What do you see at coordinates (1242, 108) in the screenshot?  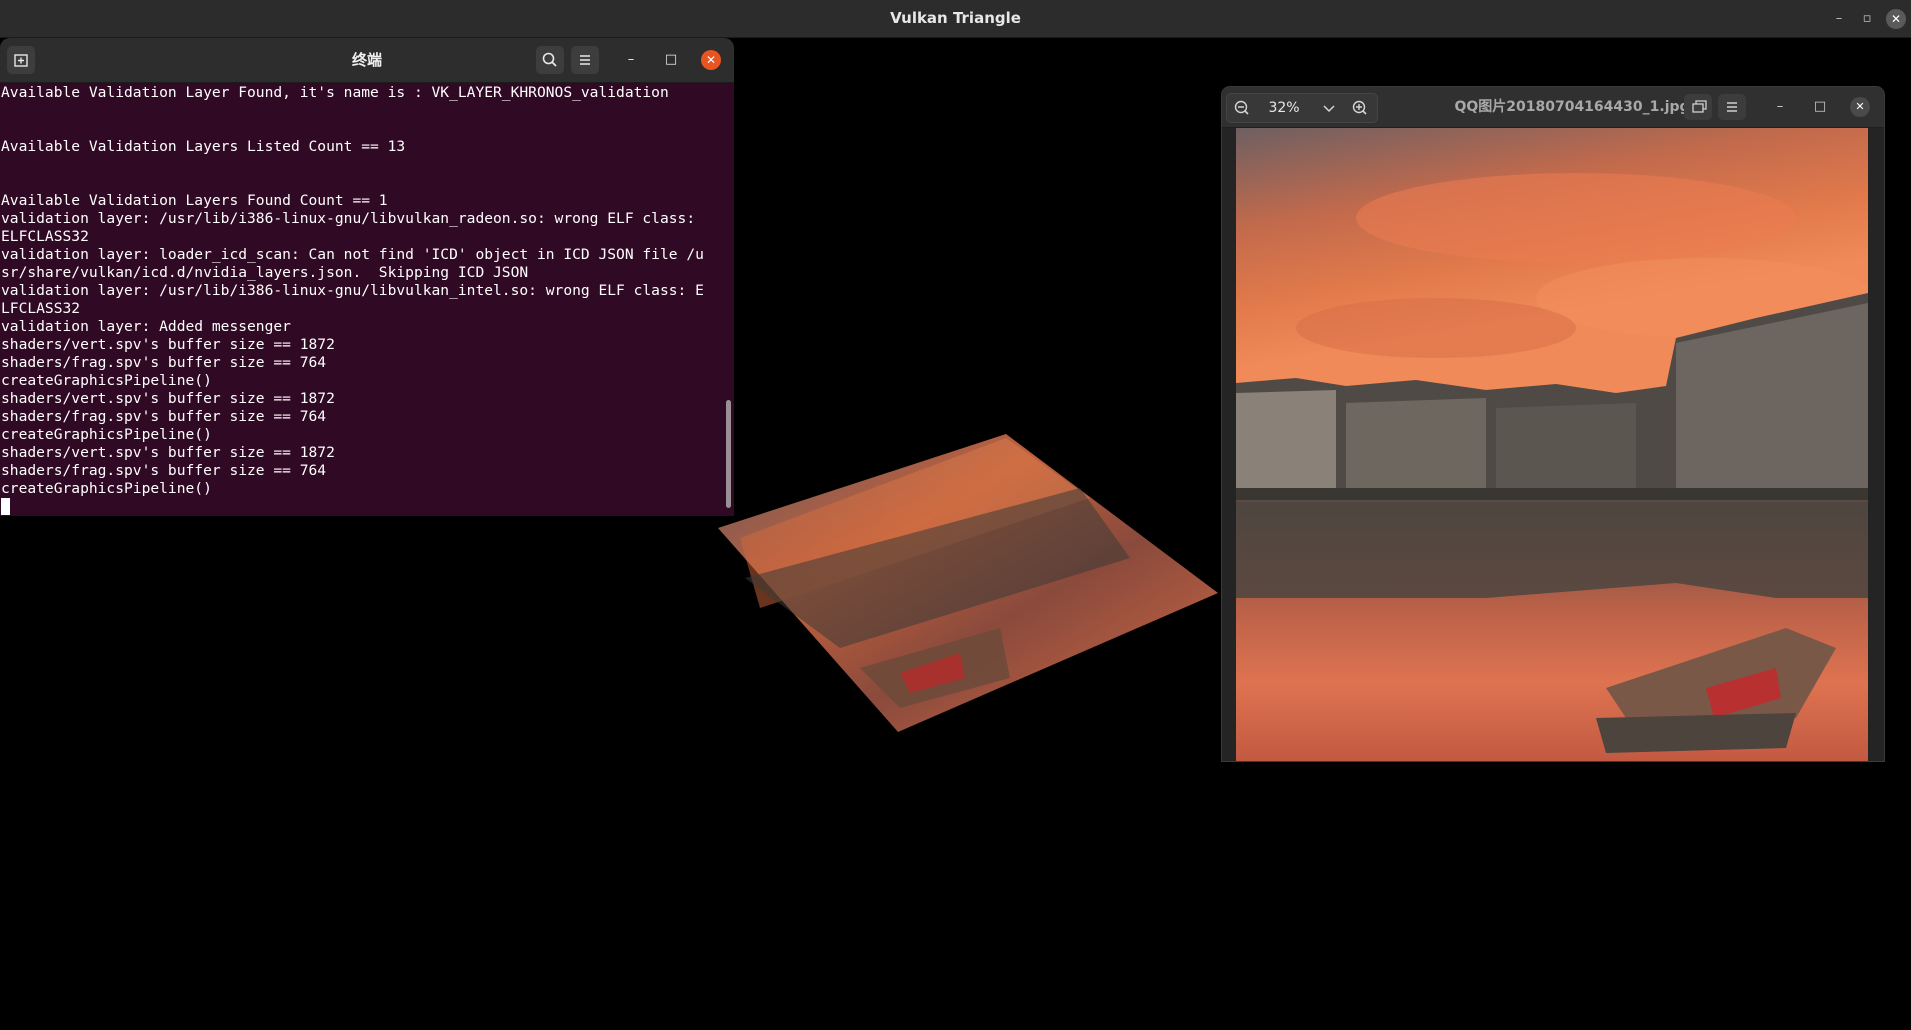 I see `zoom-out-icon` at bounding box center [1242, 108].